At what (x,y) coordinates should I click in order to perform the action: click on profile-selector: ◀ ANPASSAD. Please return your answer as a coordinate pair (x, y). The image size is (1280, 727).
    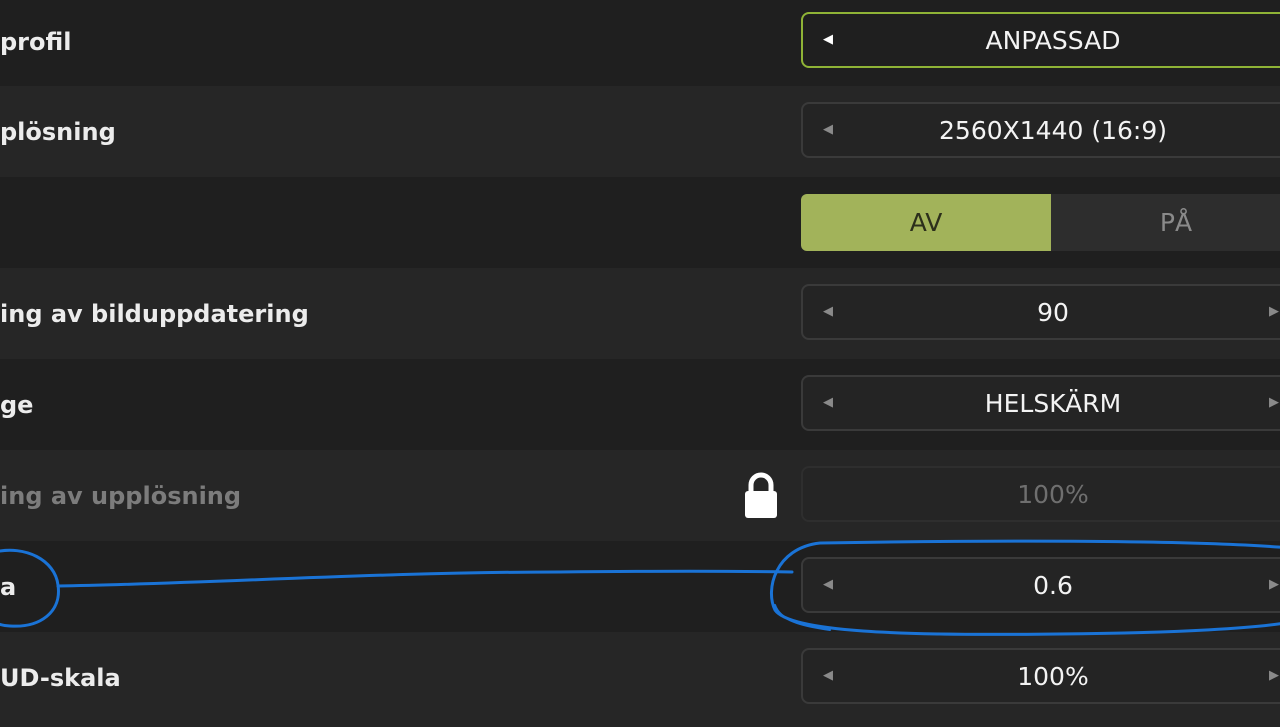
    Looking at the image, I should click on (1040, 40).